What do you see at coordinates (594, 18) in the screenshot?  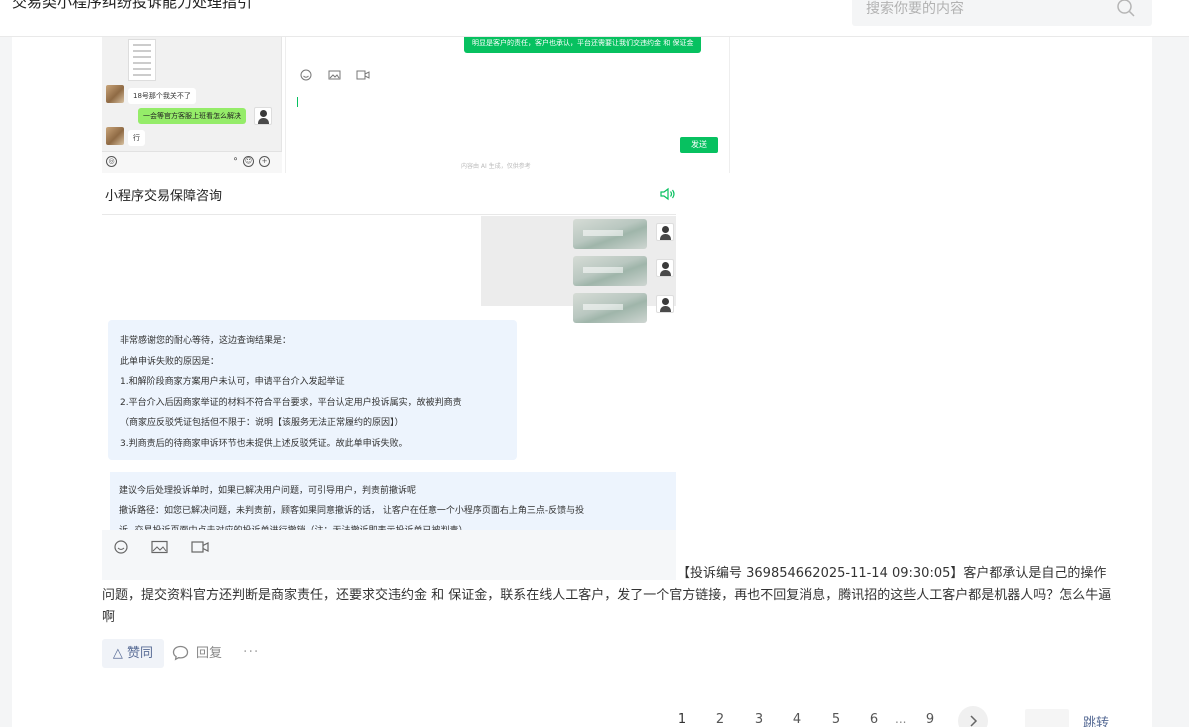 I see `top-bar: 交易类小程序纠纷投诉能力处理指引` at bounding box center [594, 18].